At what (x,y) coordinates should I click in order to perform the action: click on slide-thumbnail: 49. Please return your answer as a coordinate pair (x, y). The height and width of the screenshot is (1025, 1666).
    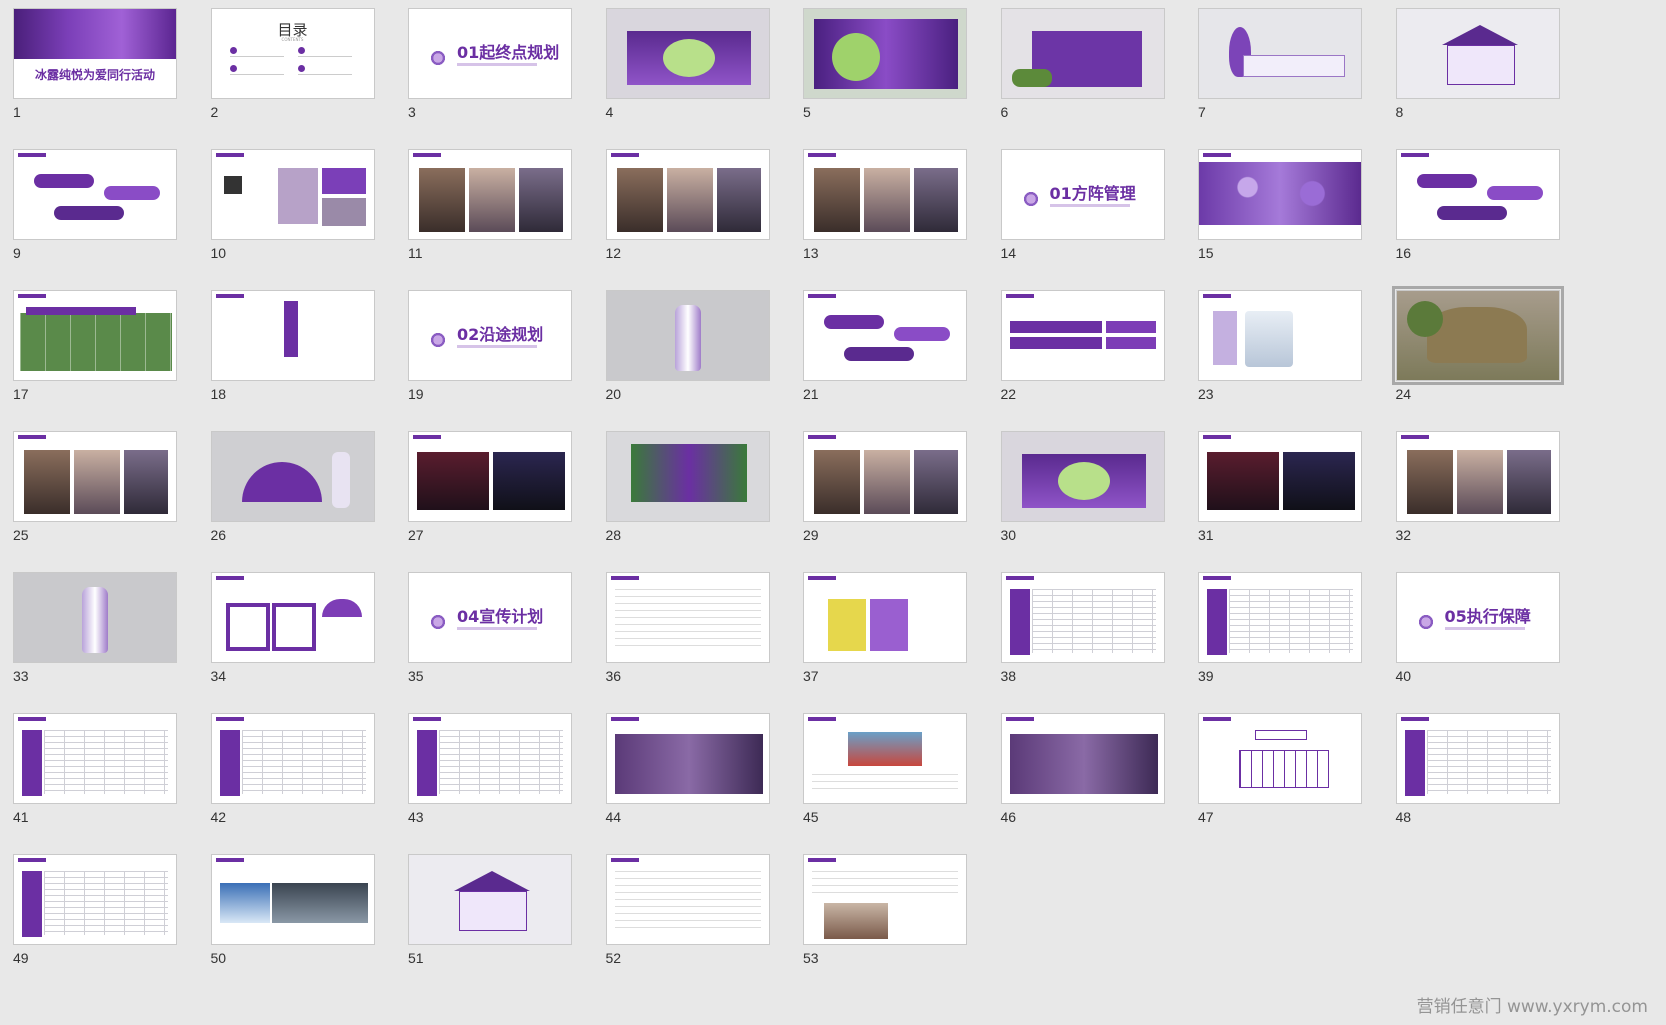
    Looking at the image, I should click on (95, 910).